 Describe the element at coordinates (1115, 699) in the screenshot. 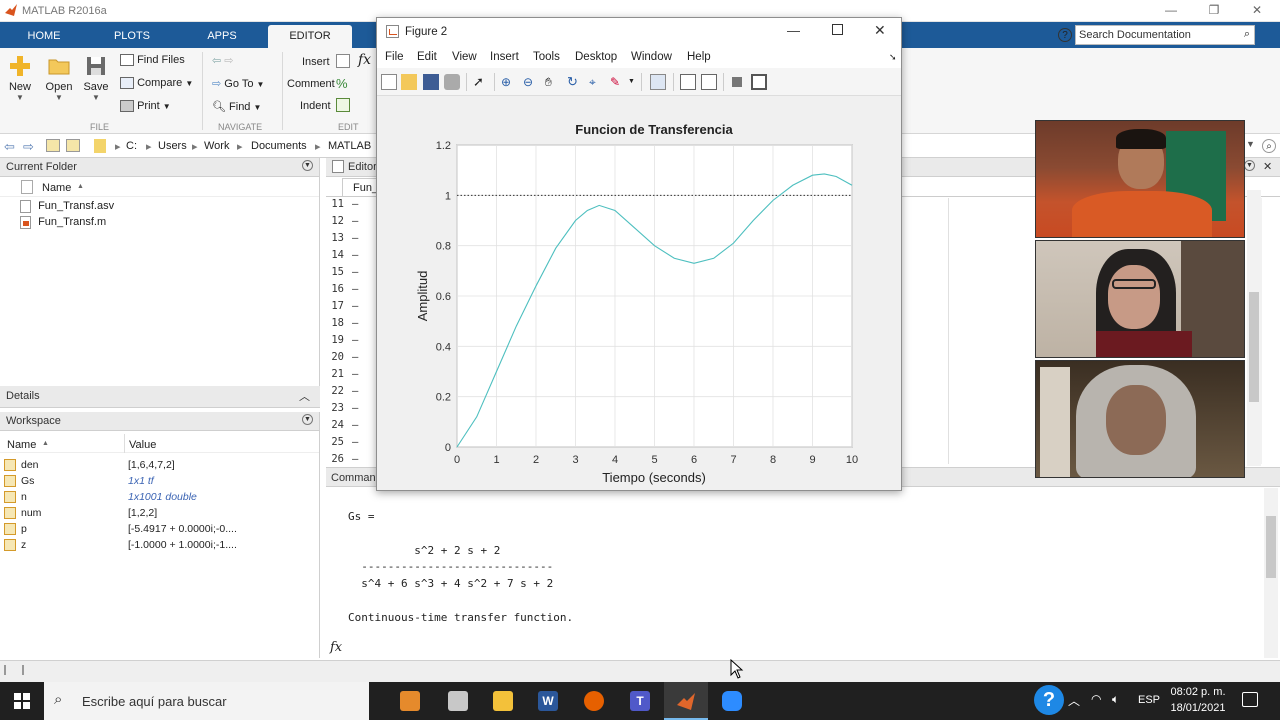

I see `volume-icon: 🔈︎` at that location.